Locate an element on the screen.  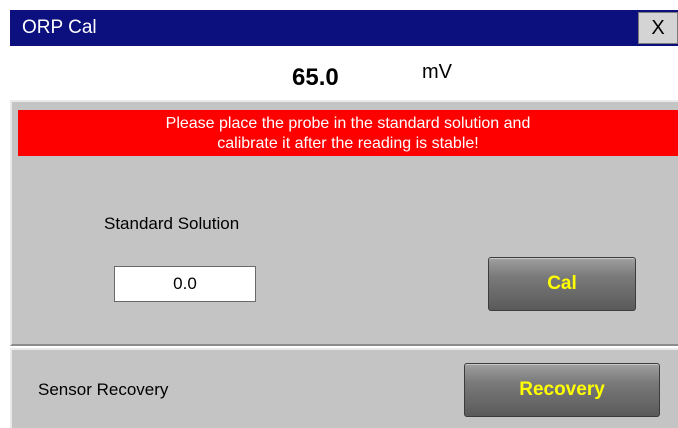
cal-button: Cal is located at coordinates (562, 284).